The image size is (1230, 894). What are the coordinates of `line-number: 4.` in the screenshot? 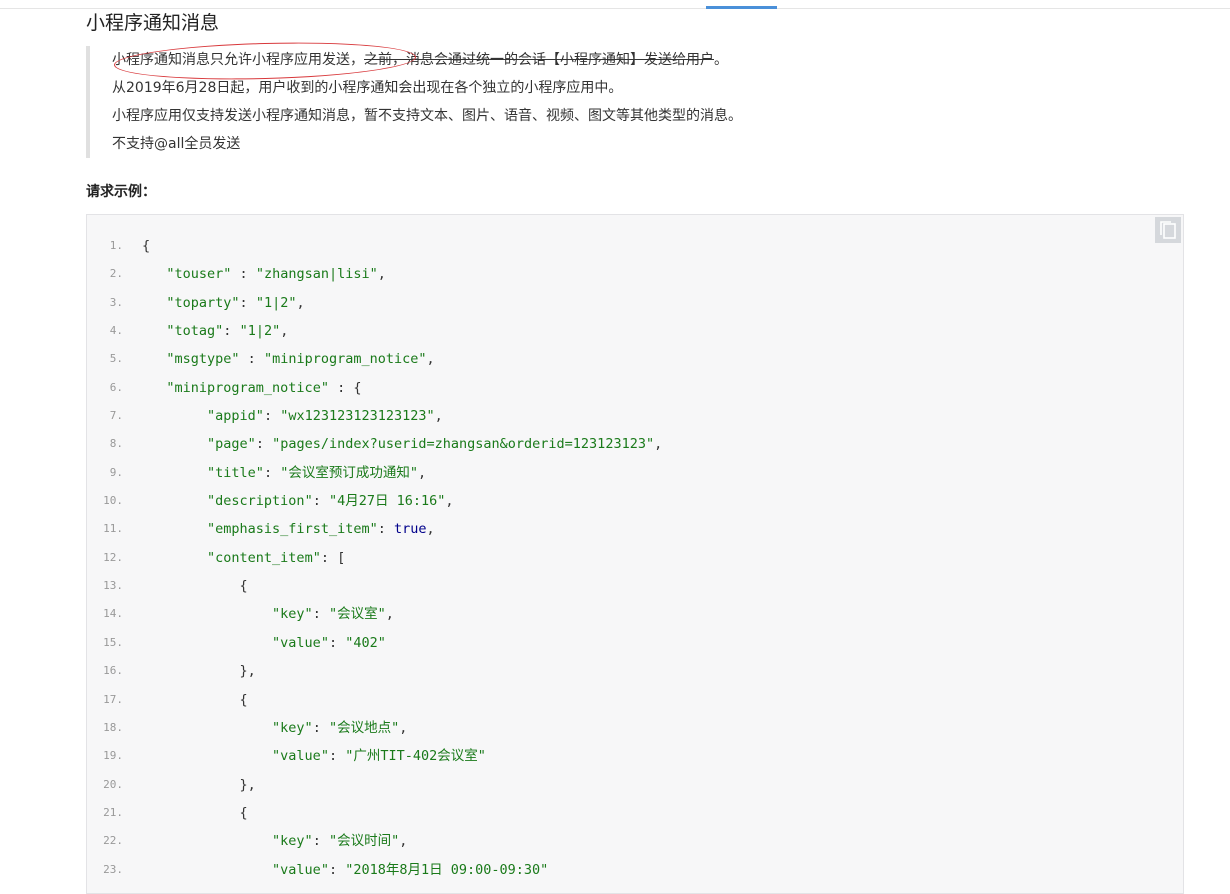 It's located at (116, 331).